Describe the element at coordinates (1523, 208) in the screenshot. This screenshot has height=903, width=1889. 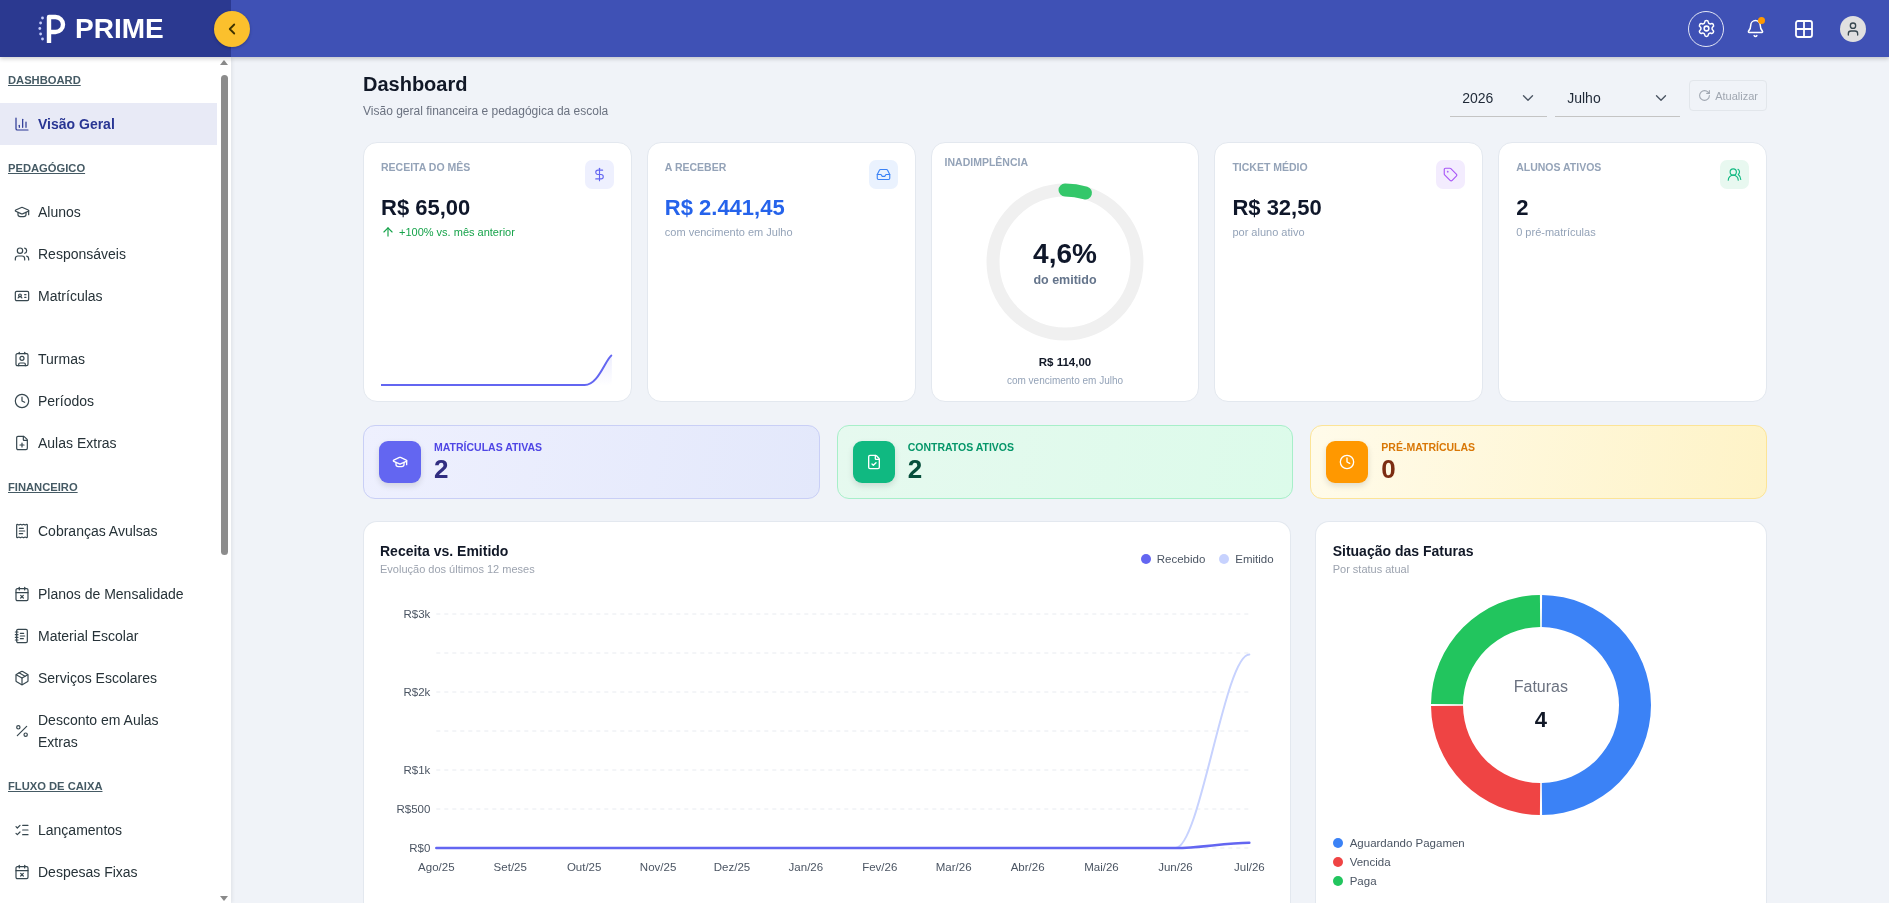
I see `card-value: 2` at that location.